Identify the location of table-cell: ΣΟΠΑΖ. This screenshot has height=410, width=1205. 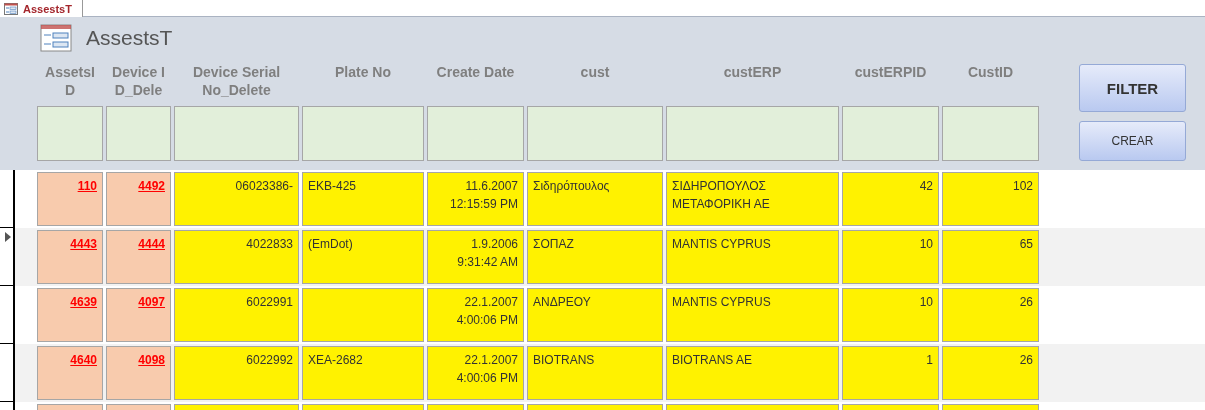
(595, 257).